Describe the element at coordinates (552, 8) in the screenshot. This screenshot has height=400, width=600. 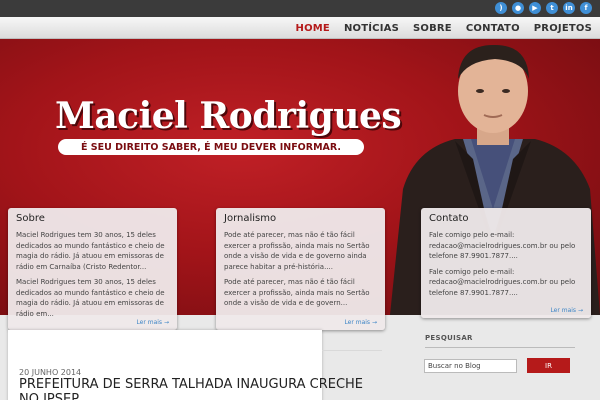
I see `twitter-icon: t` at that location.